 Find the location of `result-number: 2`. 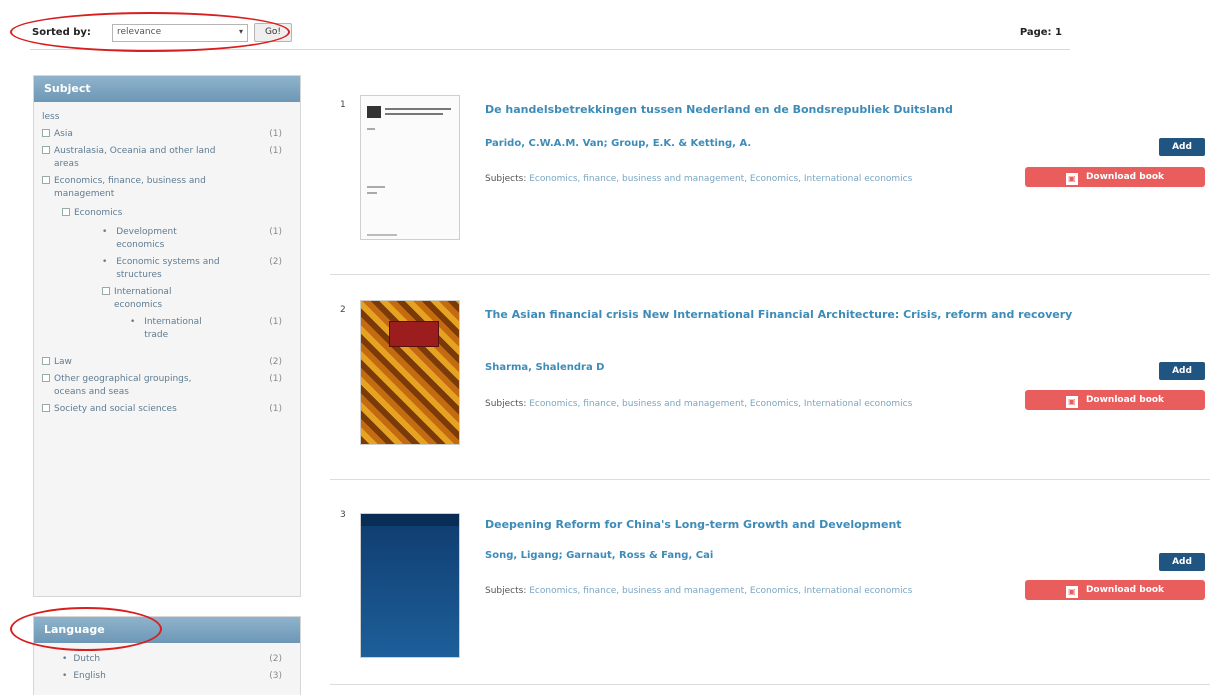

result-number: 2 is located at coordinates (343, 310).